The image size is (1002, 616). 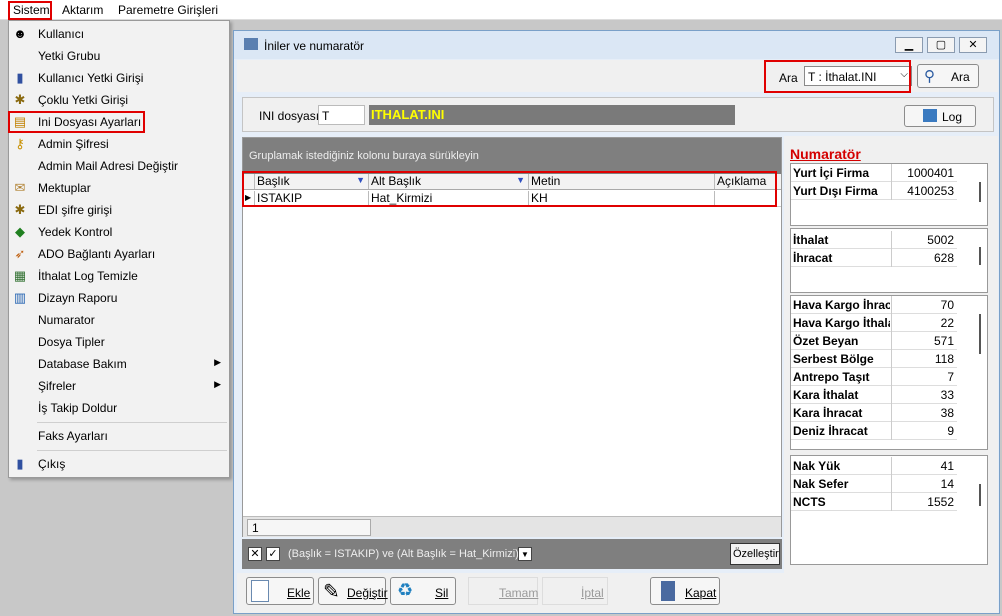 I want to click on numarator-row: Nak Sefer 14, so click(x=874, y=484).